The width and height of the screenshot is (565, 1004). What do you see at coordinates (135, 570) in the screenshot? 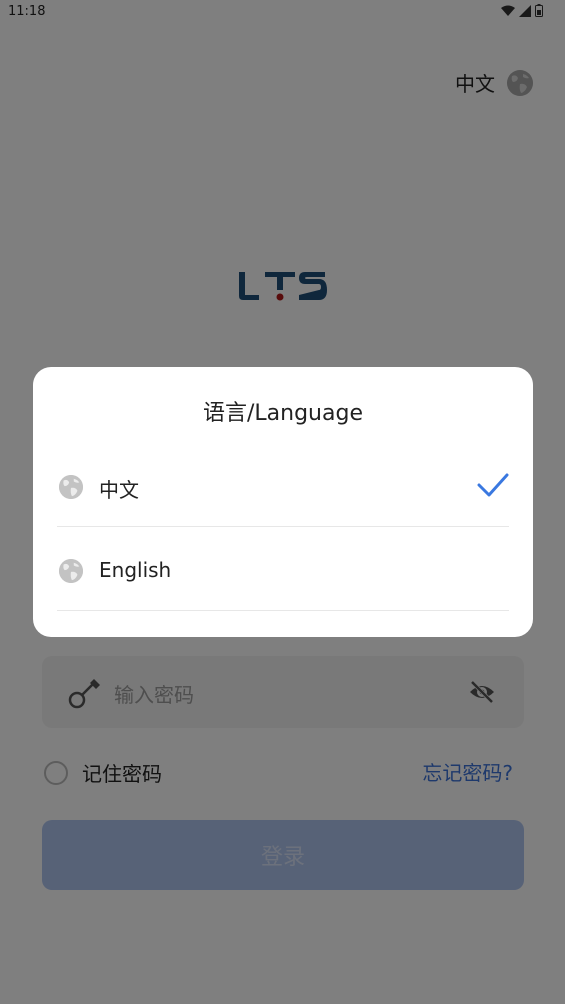
I see `option-label: English` at bounding box center [135, 570].